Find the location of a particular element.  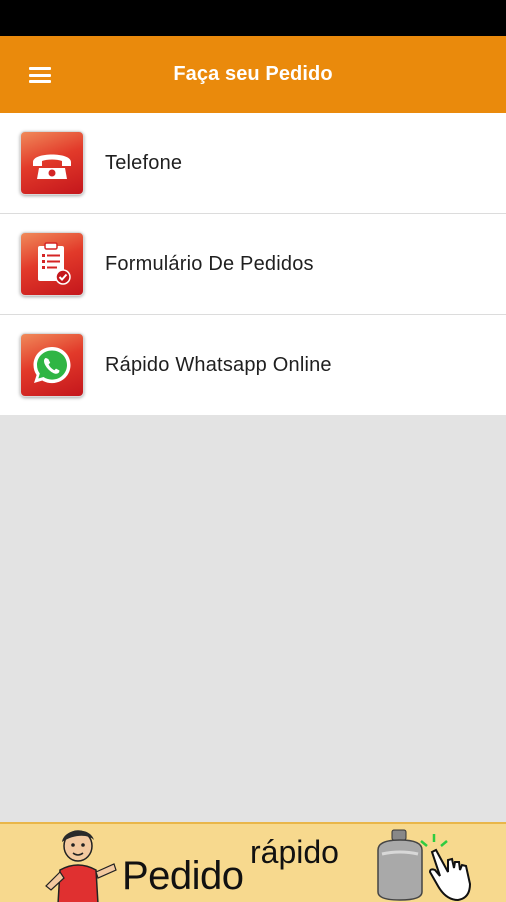

list-item-formulario: Formulário De Pedidos is located at coordinates (253, 264).